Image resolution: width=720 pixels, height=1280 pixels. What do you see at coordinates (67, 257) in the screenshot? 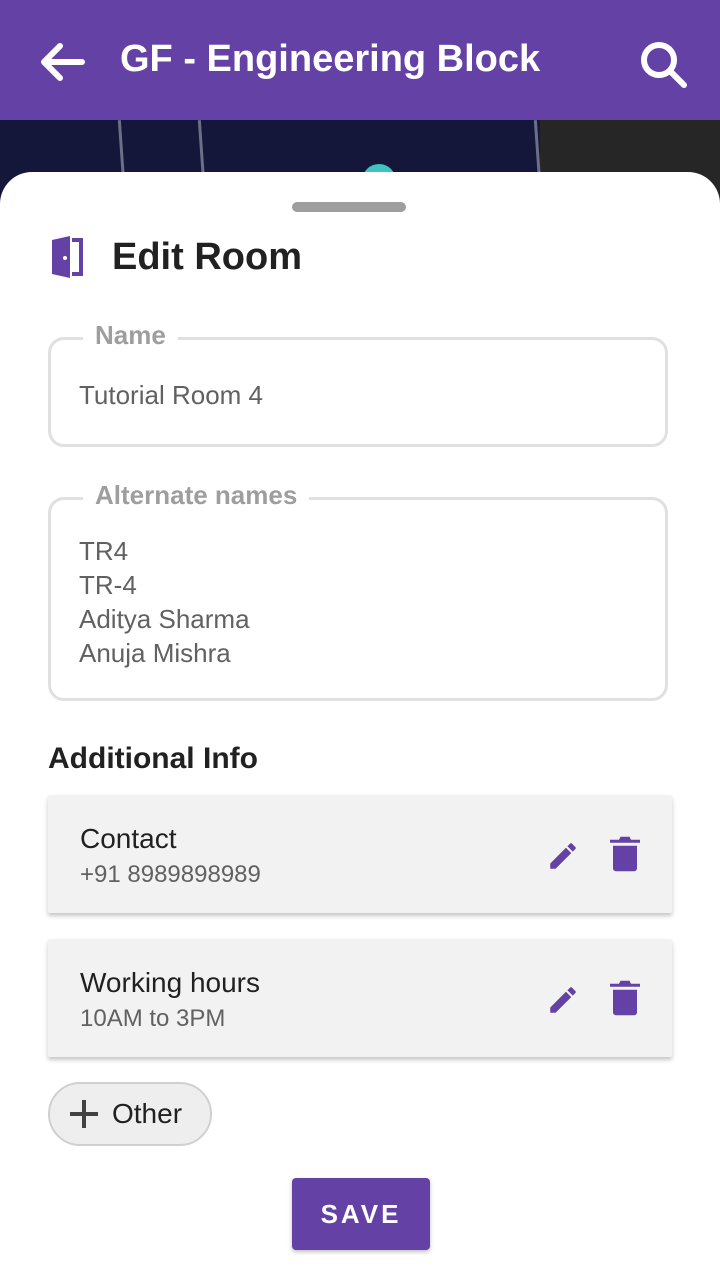
I see `door-icon` at bounding box center [67, 257].